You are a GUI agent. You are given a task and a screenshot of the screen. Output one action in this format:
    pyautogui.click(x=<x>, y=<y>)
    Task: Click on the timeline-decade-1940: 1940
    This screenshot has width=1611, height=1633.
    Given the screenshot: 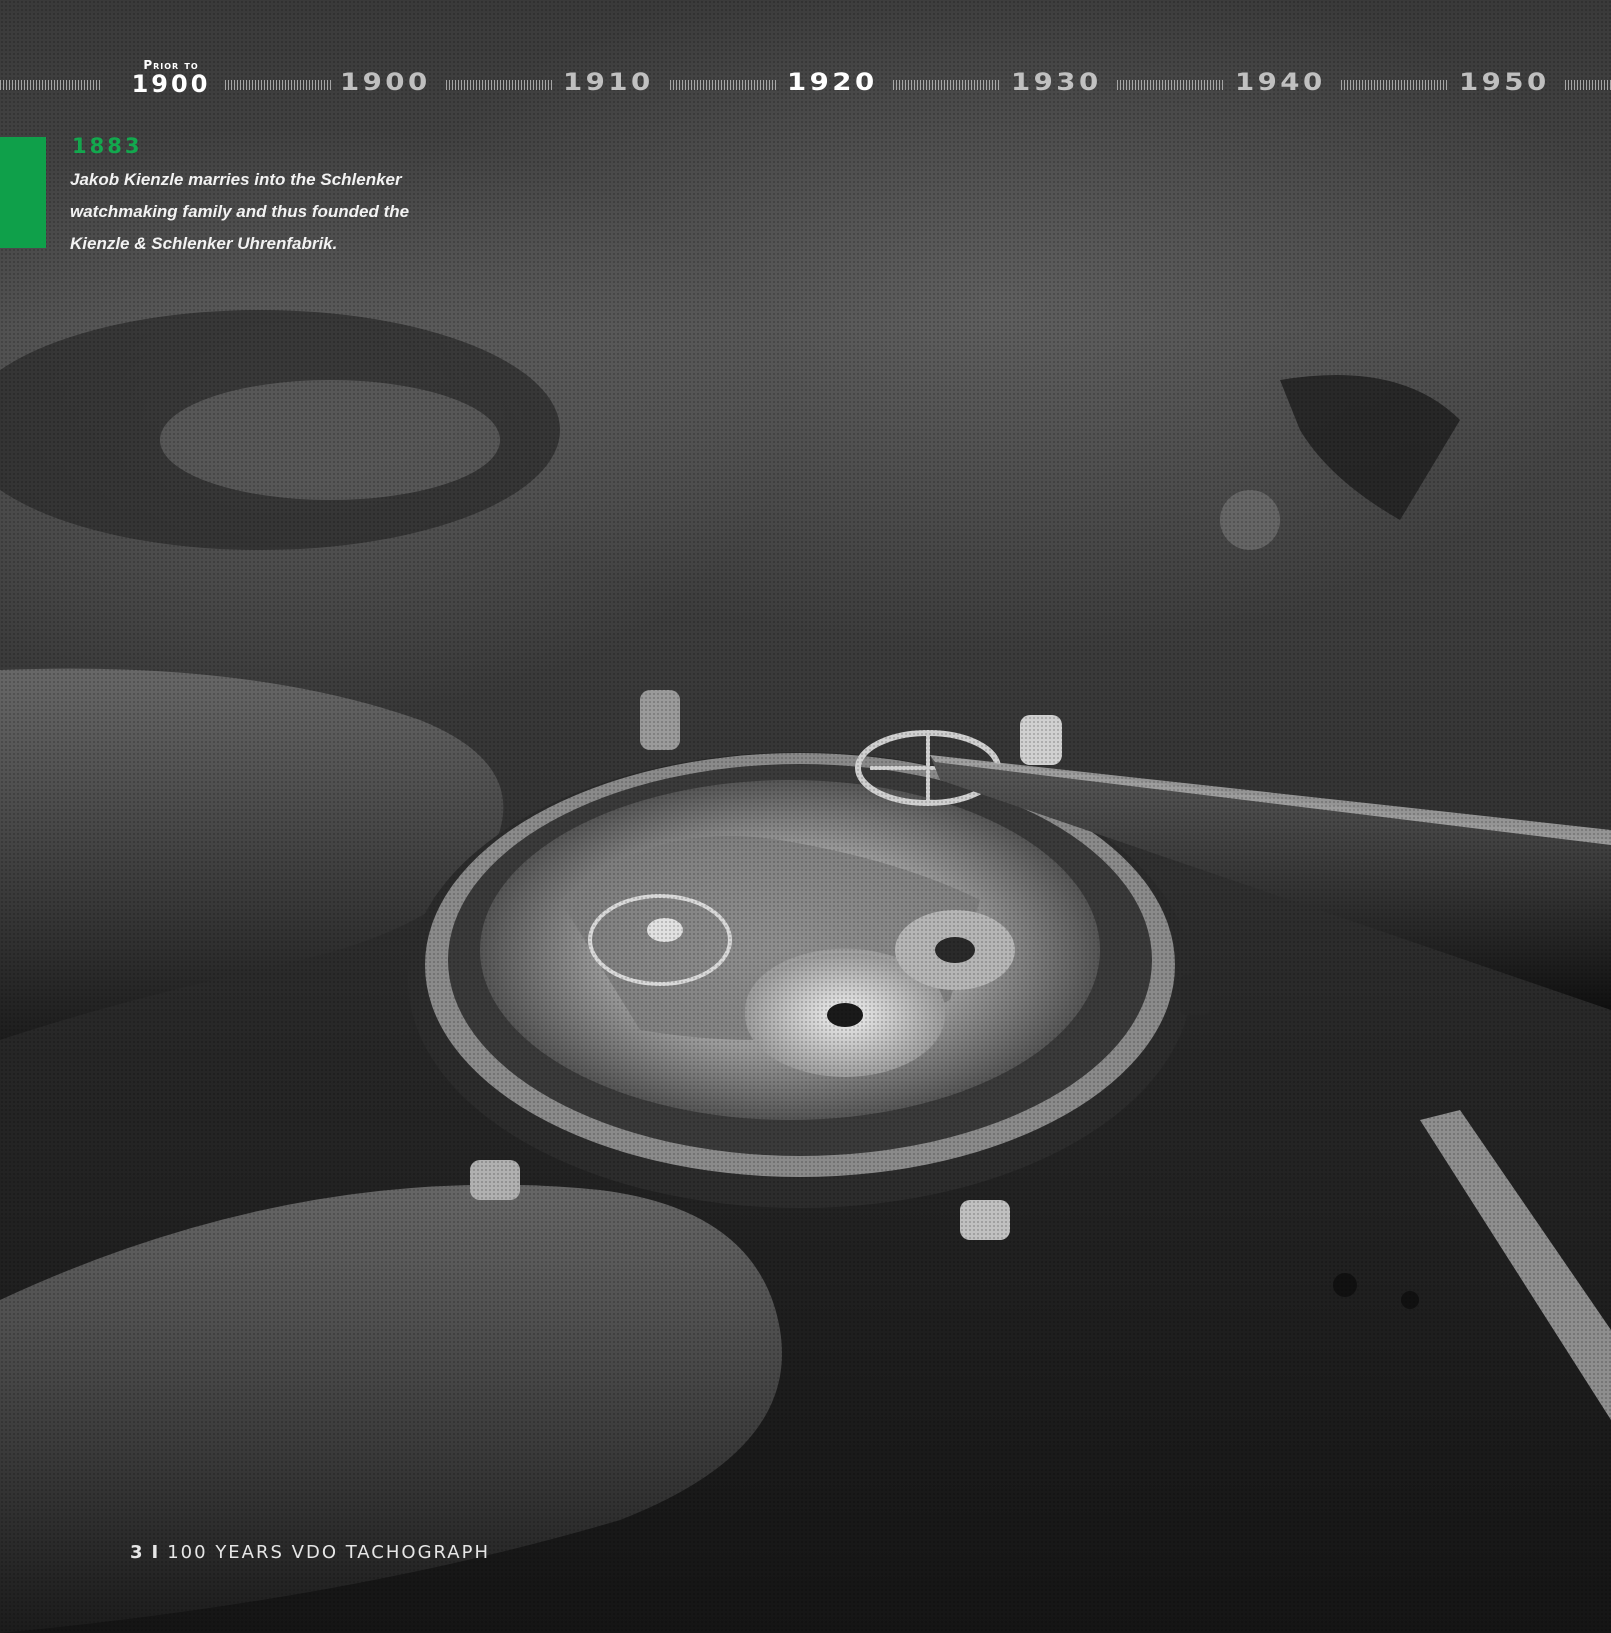 What is the action you would take?
    pyautogui.click(x=1280, y=82)
    